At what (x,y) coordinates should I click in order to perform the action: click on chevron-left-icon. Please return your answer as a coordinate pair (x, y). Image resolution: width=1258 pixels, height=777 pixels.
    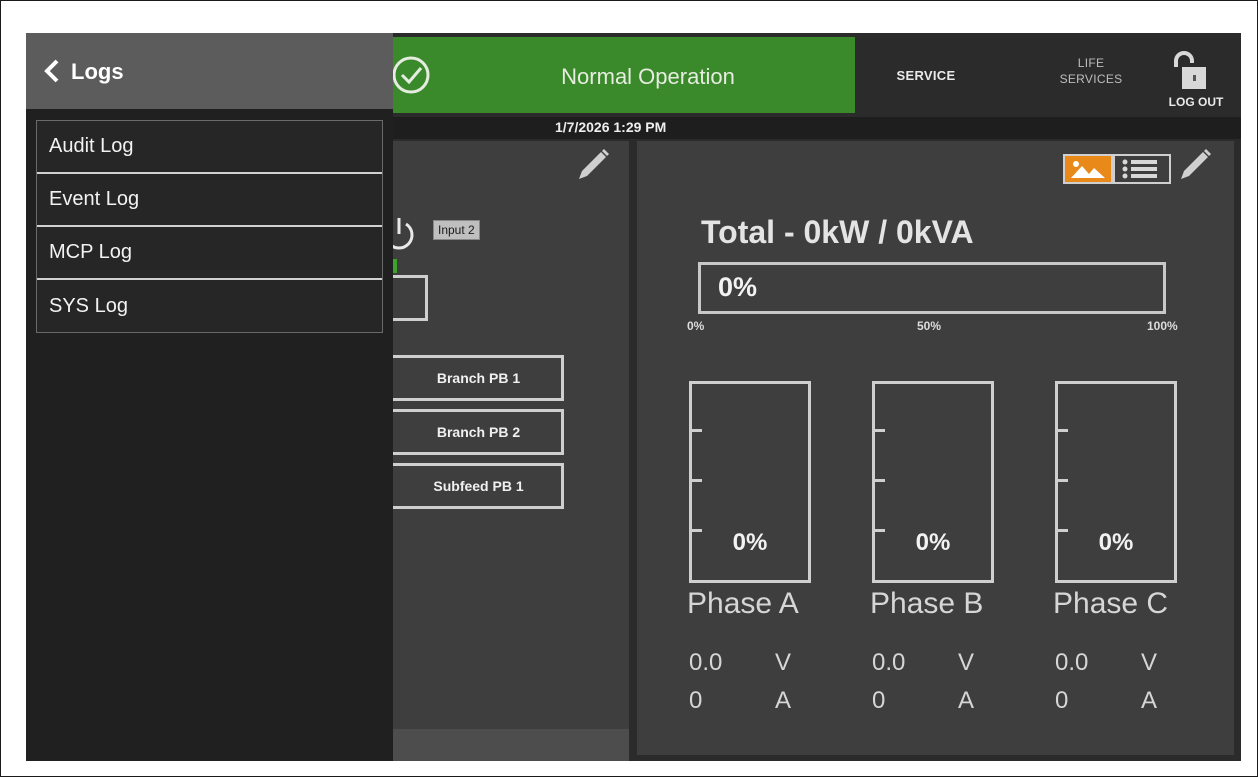
    Looking at the image, I should click on (52, 71).